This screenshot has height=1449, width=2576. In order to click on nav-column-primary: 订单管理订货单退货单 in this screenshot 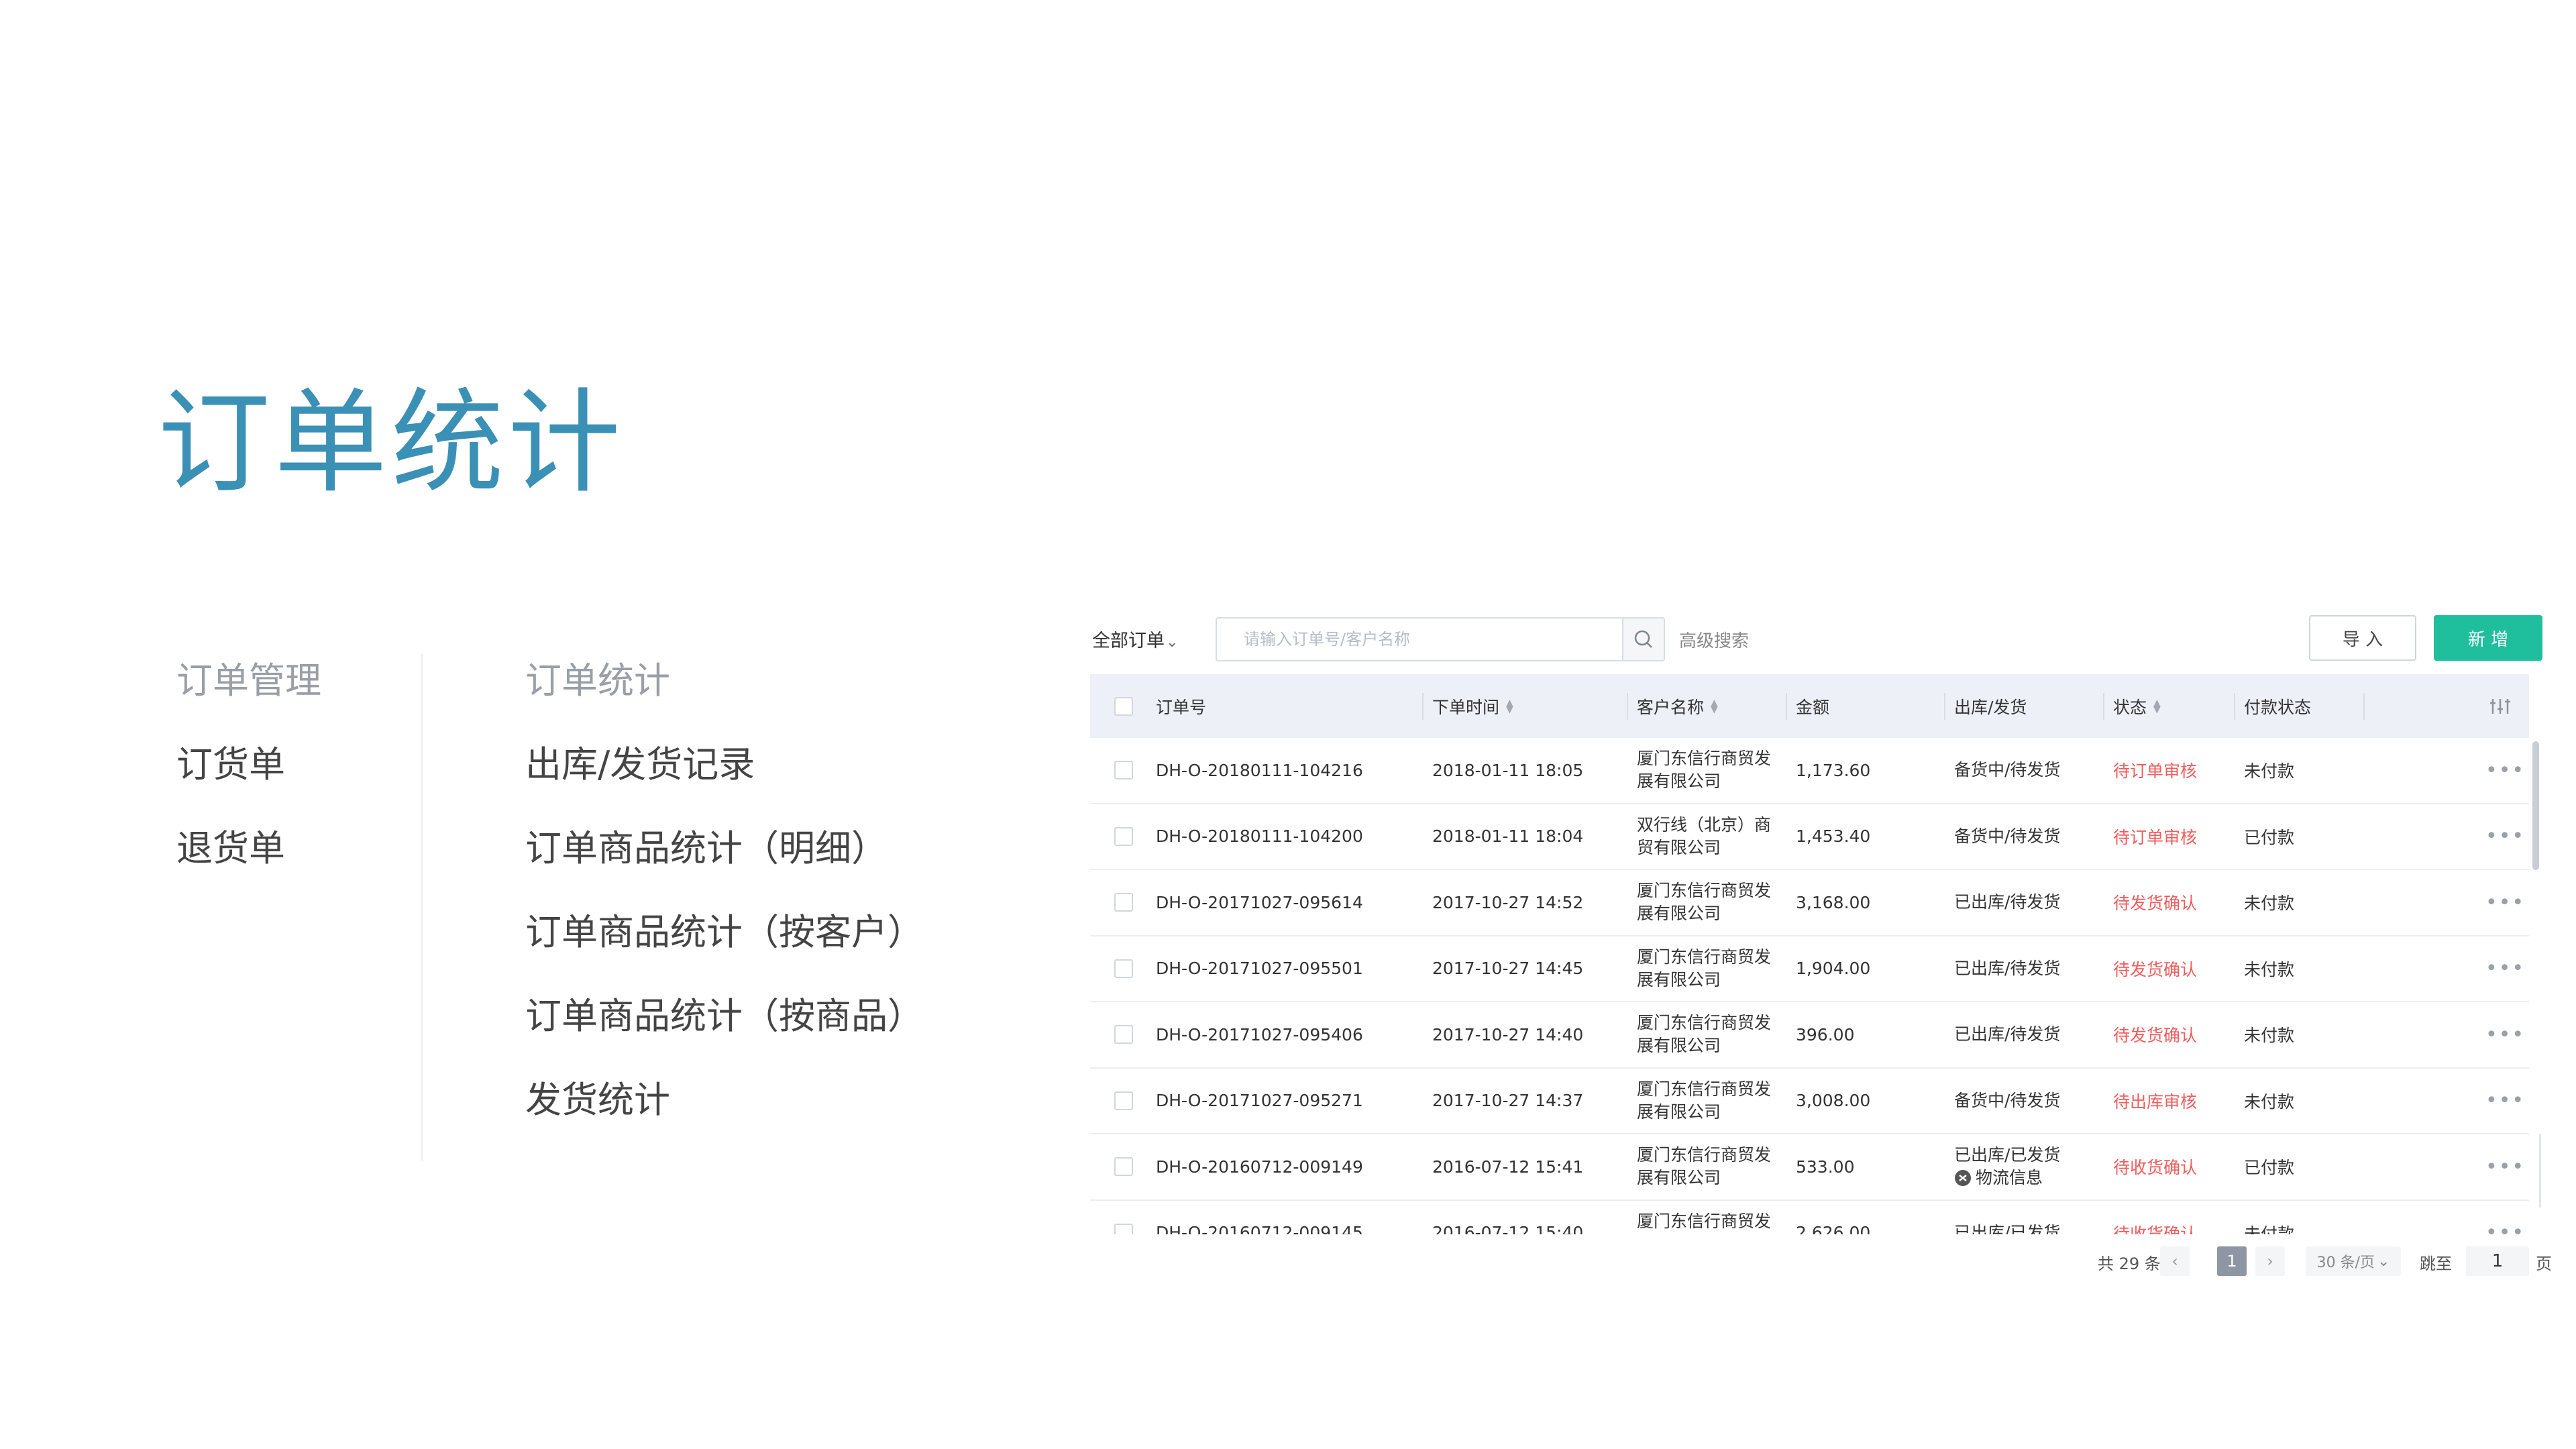, I will do `click(248, 786)`.